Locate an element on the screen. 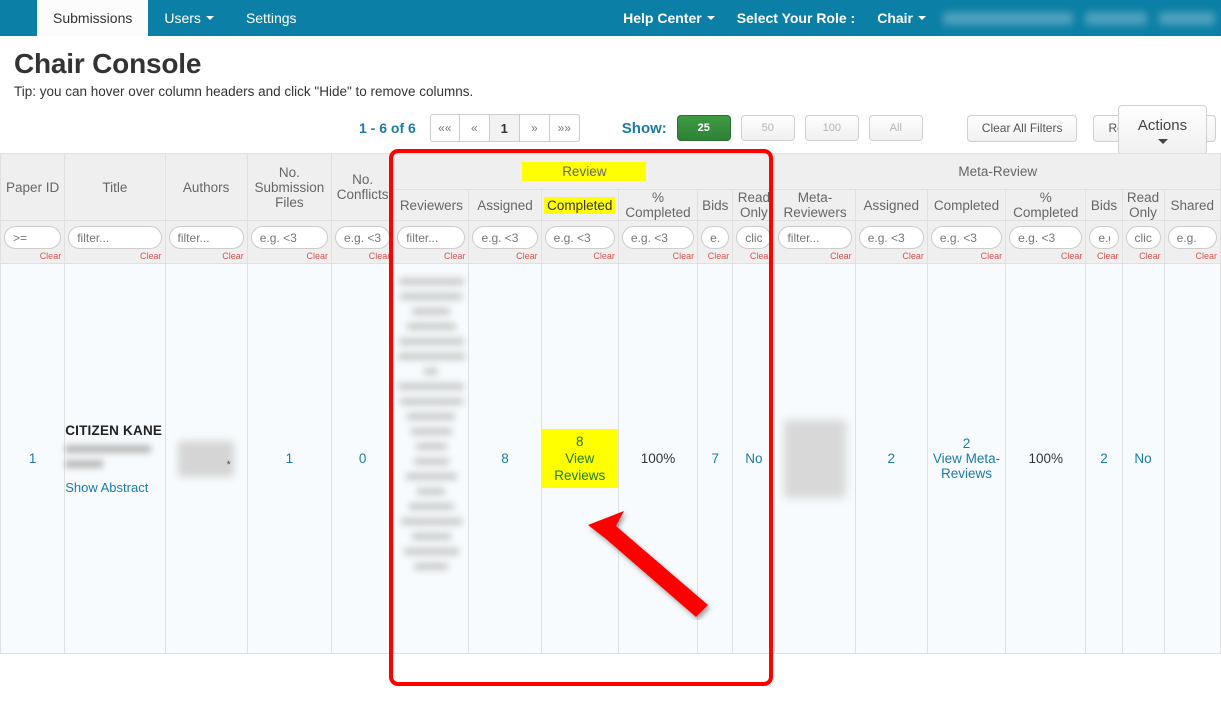 Image resolution: width=1221 pixels, height=702 pixels. col-header-title: Title is located at coordinates (115, 187).